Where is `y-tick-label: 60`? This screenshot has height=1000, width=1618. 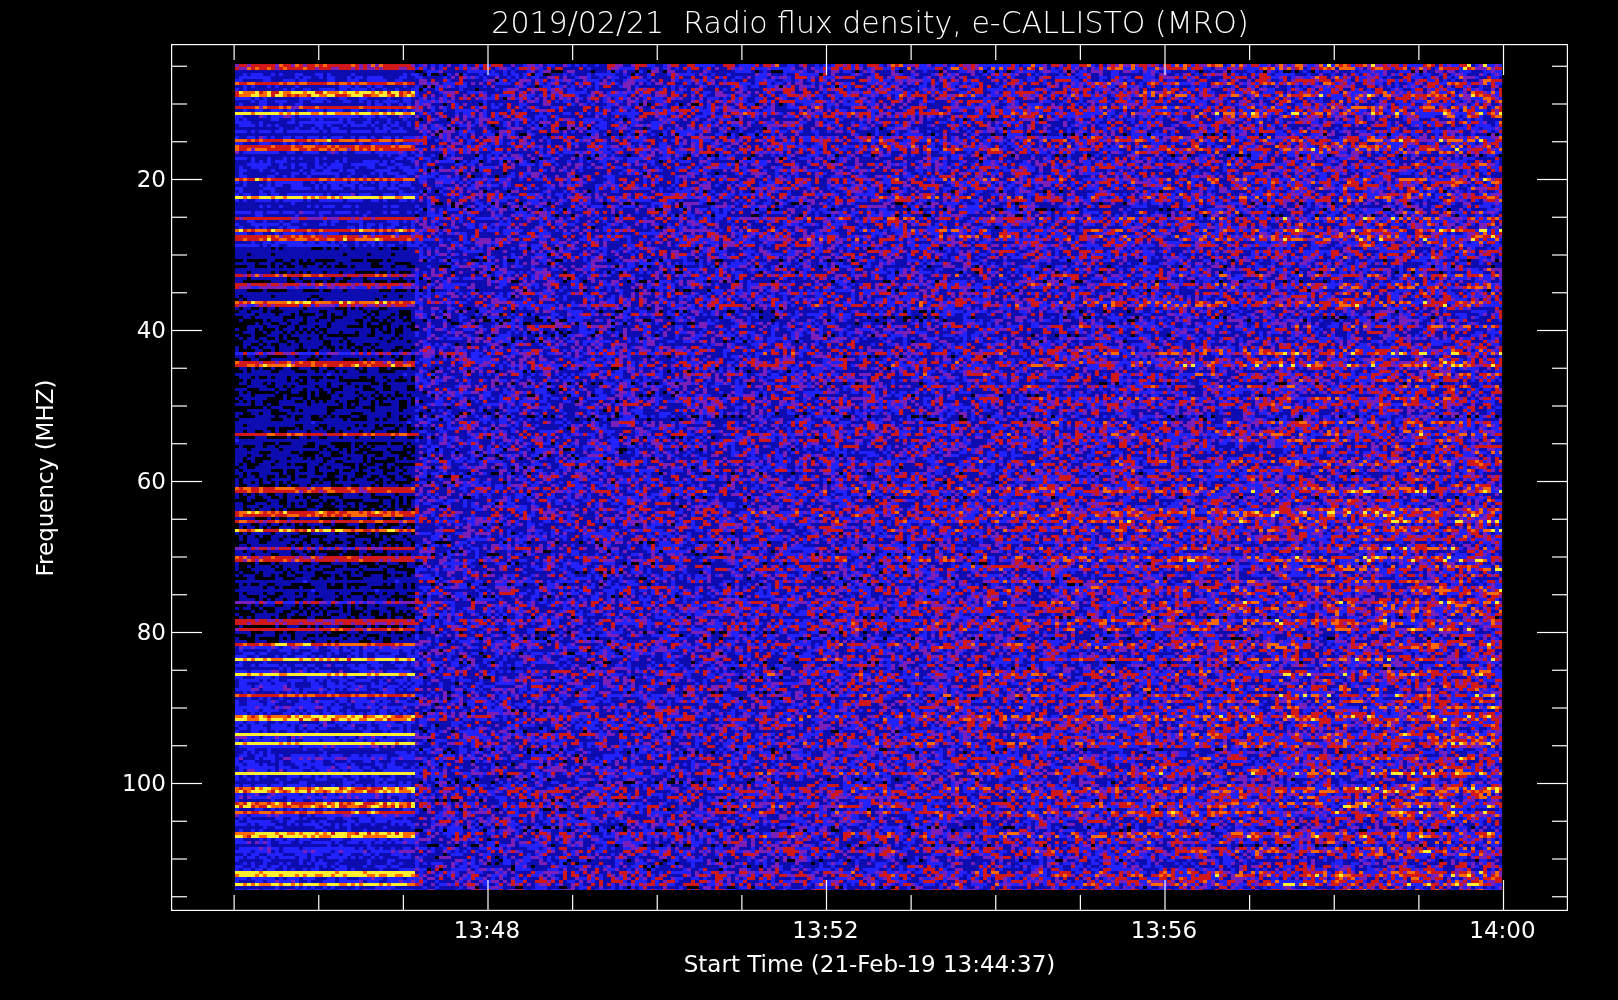 y-tick-label: 60 is located at coordinates (151, 480).